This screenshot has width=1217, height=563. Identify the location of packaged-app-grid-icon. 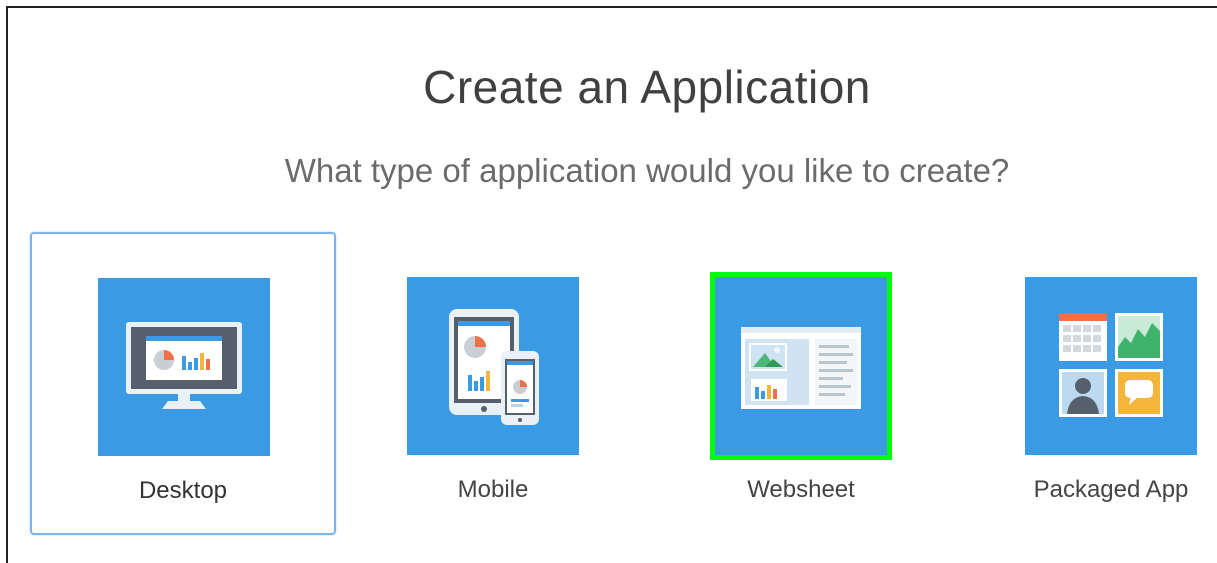
(1111, 365).